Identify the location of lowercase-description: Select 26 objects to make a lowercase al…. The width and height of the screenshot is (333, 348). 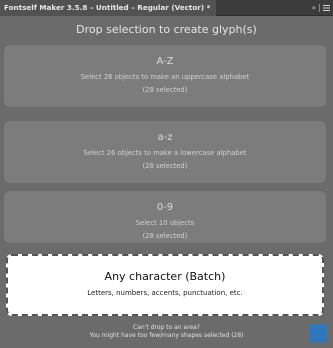
(165, 153).